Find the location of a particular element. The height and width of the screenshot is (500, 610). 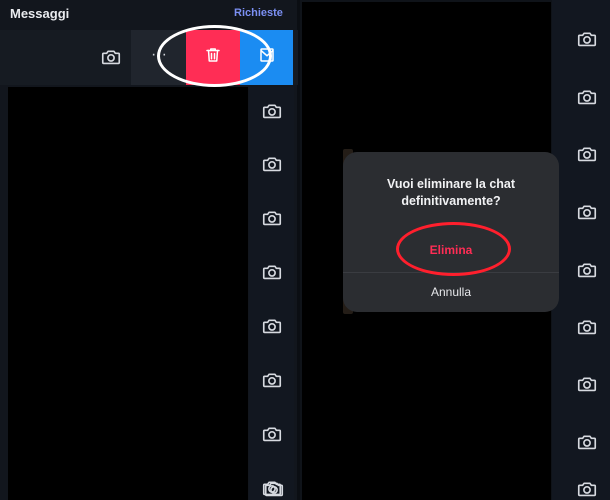

cancel-button: Annulla is located at coordinates (451, 292).